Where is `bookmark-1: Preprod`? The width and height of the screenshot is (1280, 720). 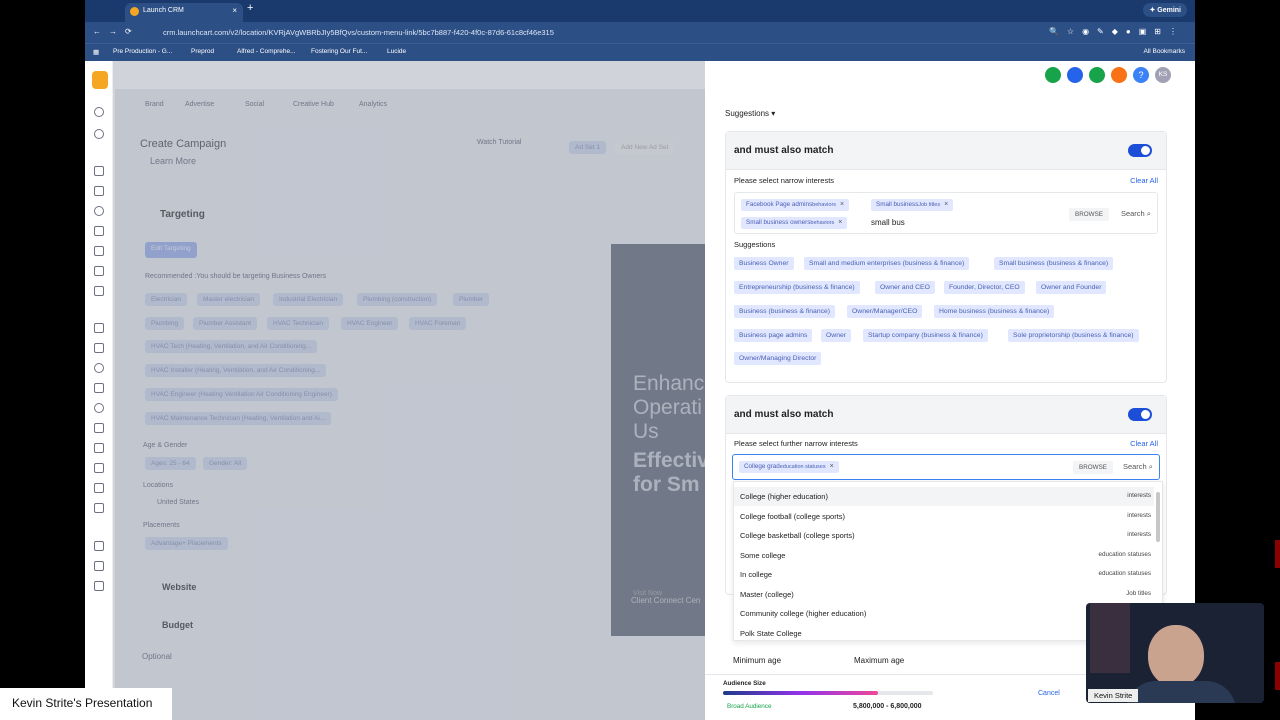
bookmark-1: Preprod is located at coordinates (202, 51).